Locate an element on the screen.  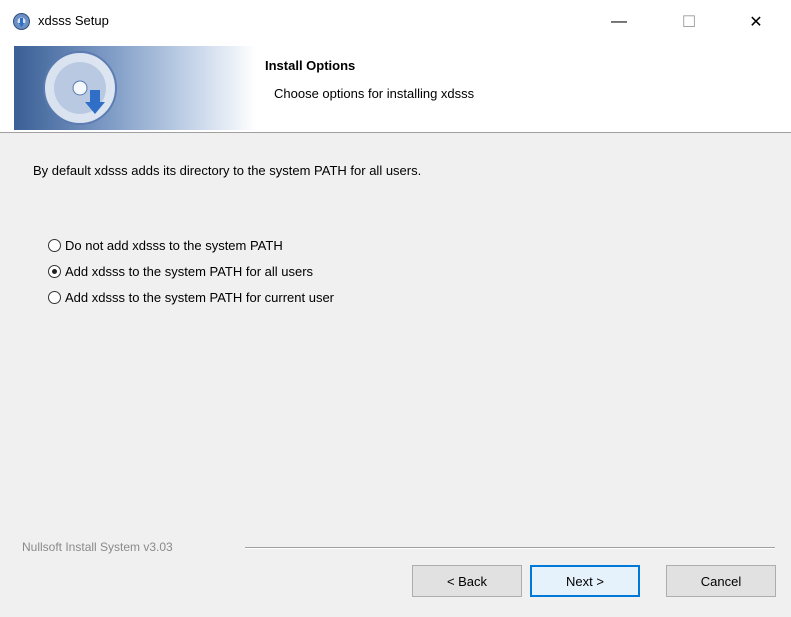
header-banner-image is located at coordinates (135, 88).